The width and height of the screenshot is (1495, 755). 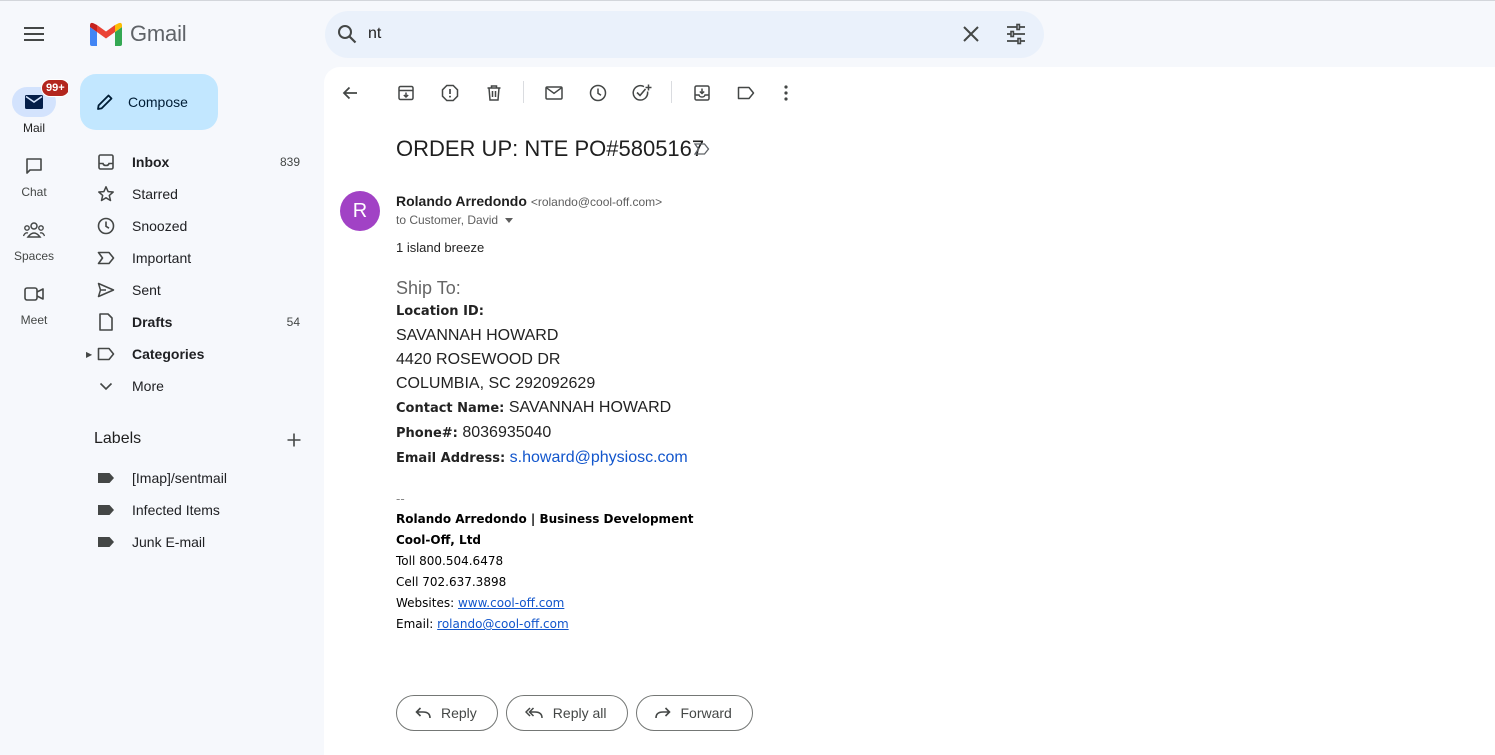 What do you see at coordinates (158, 33) in the screenshot?
I see `gmail-logo-text: Gmail` at bounding box center [158, 33].